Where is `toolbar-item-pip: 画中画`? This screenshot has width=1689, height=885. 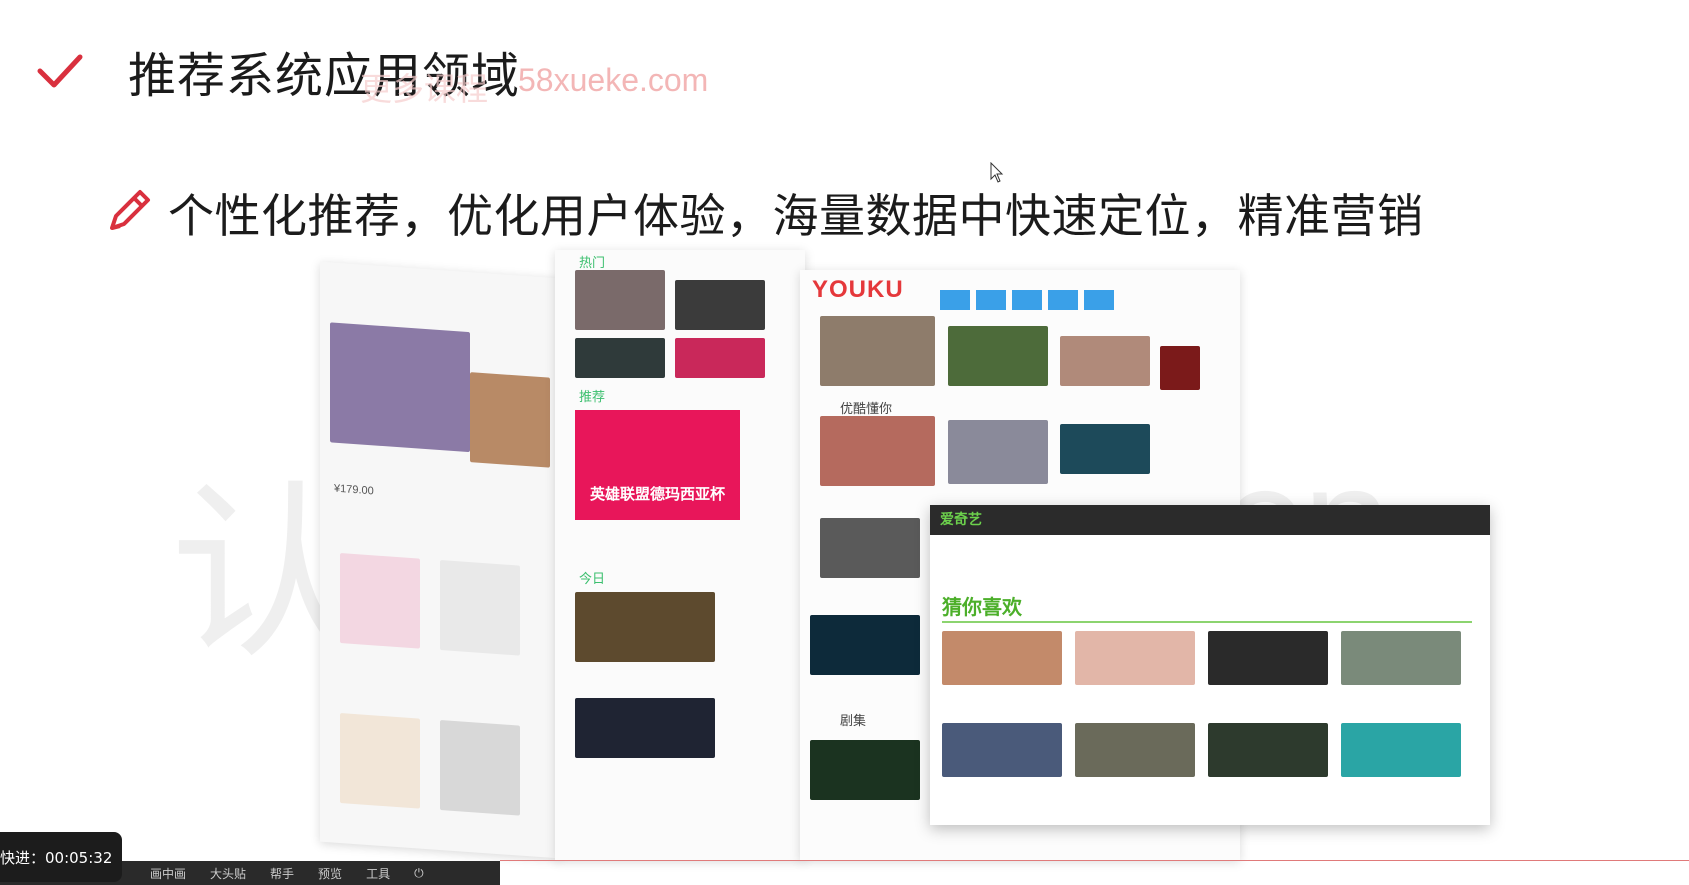 toolbar-item-pip: 画中画 is located at coordinates (168, 873).